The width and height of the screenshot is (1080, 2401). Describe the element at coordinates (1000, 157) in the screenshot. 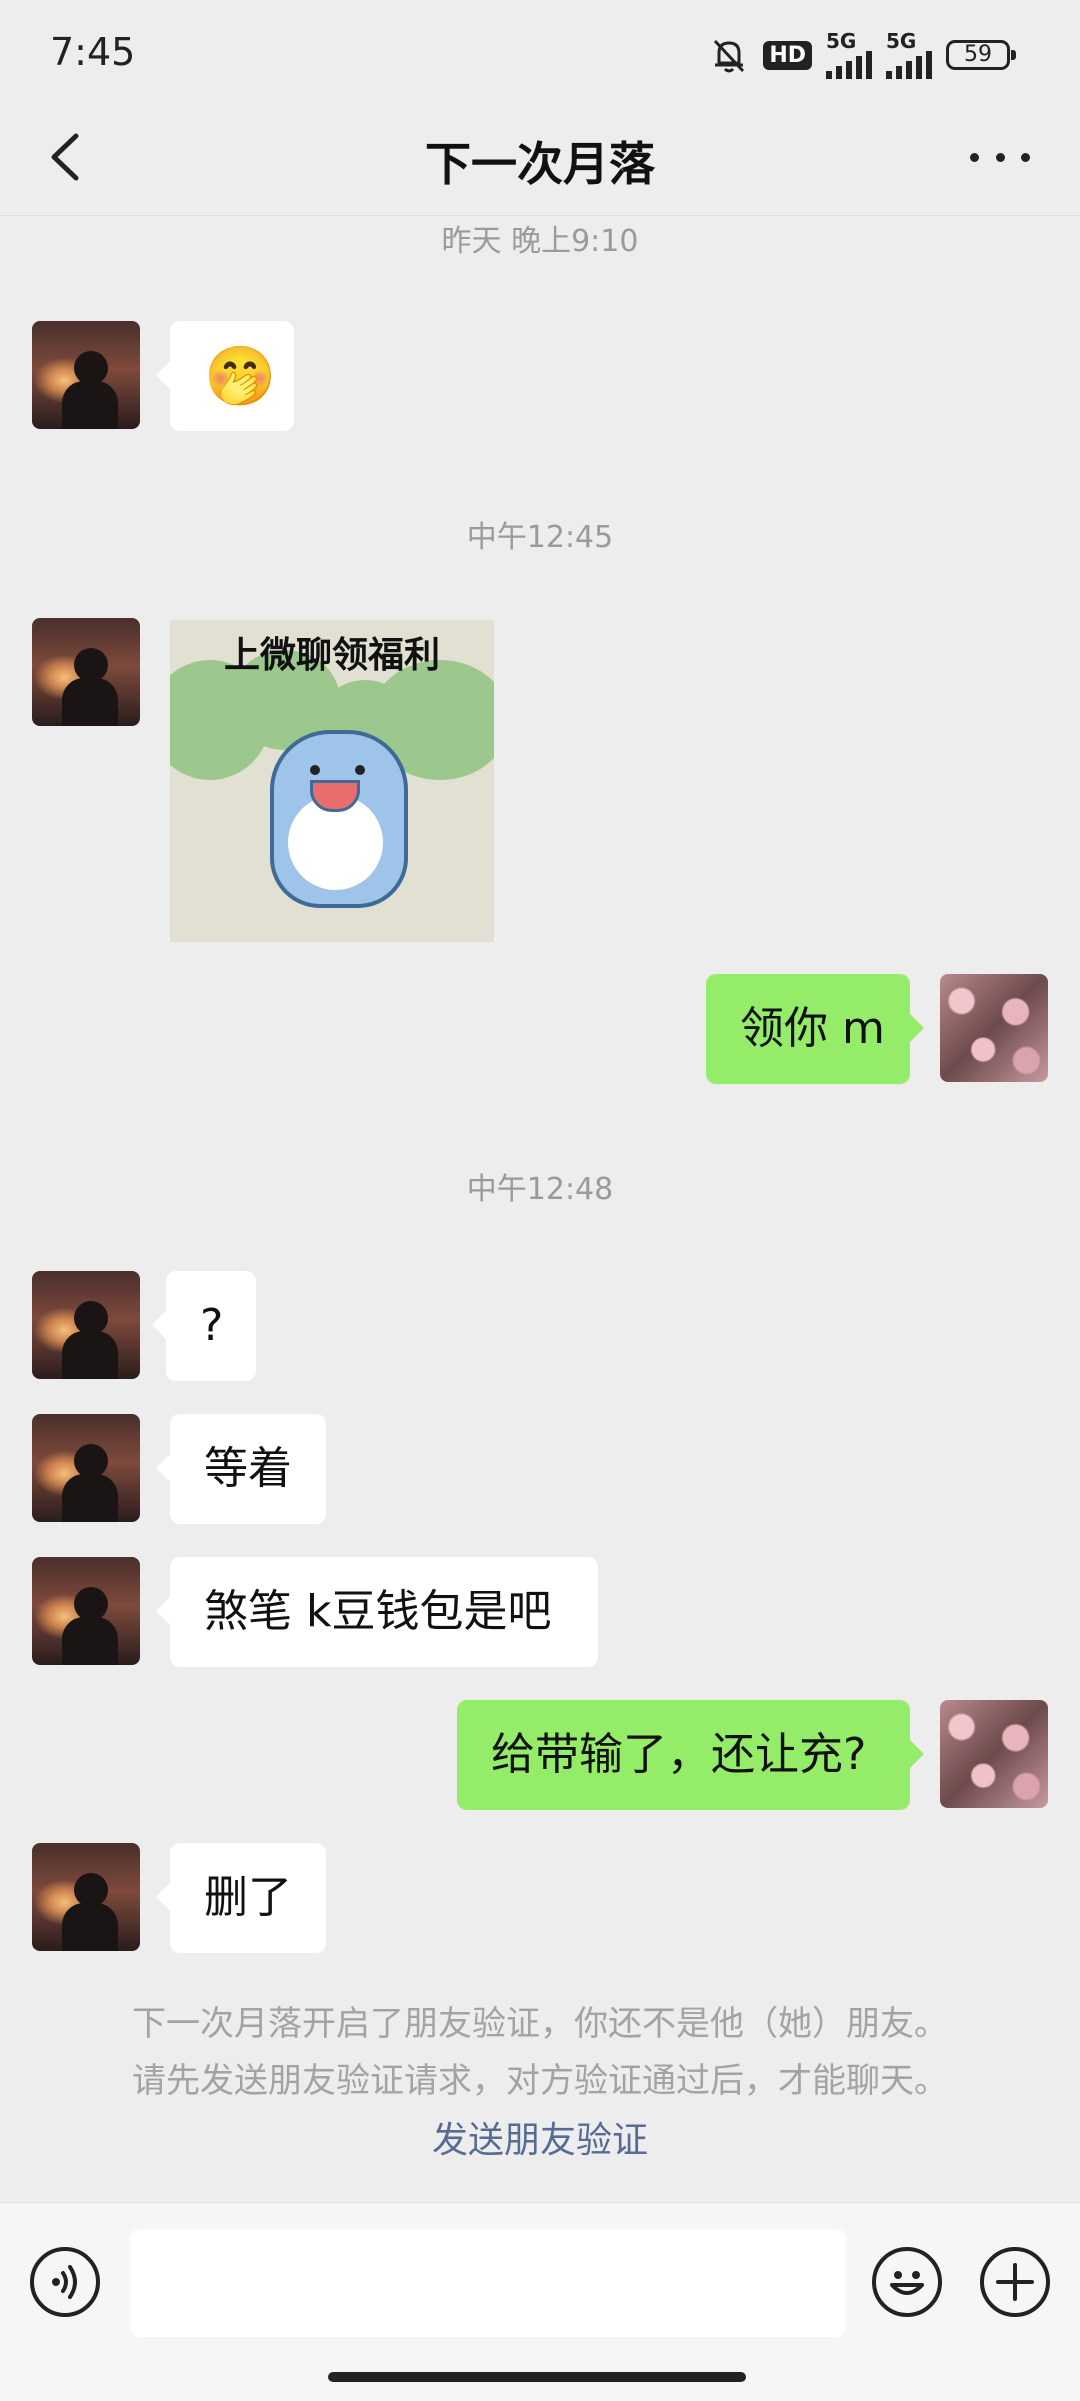

I see `more-options-icon` at that location.